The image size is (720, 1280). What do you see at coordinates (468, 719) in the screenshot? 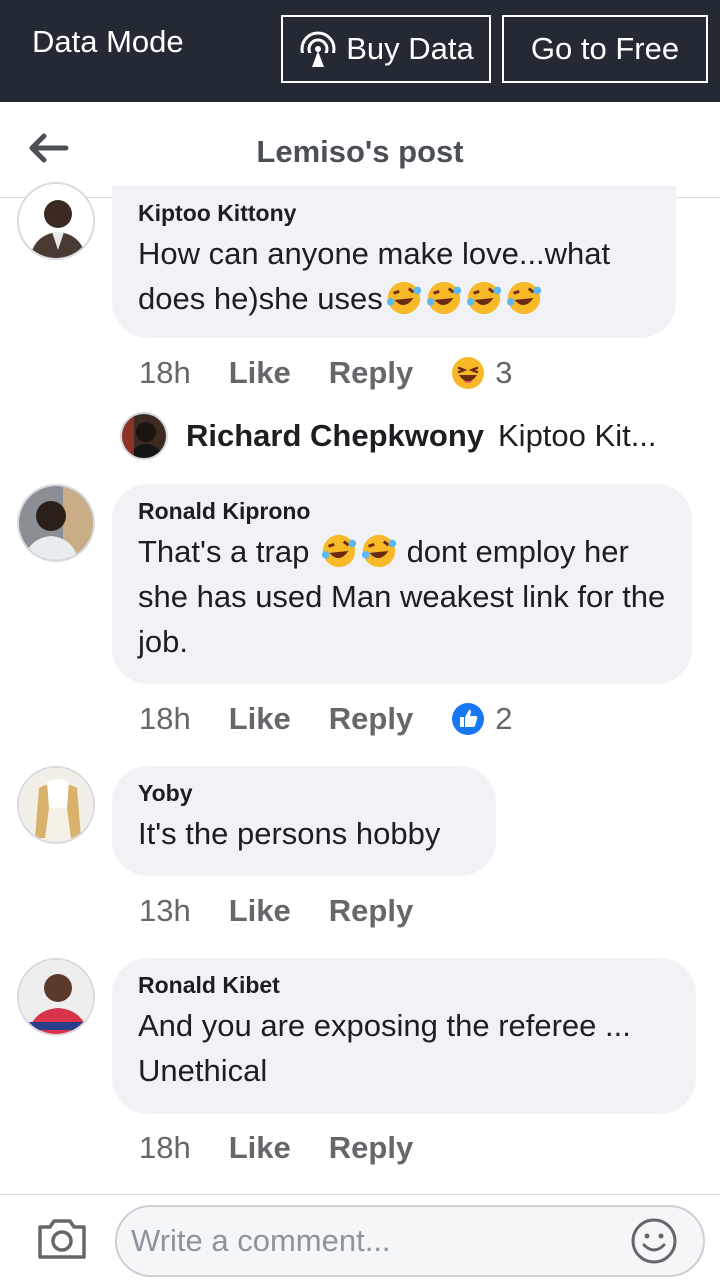
I see `thumbs-up-icon` at bounding box center [468, 719].